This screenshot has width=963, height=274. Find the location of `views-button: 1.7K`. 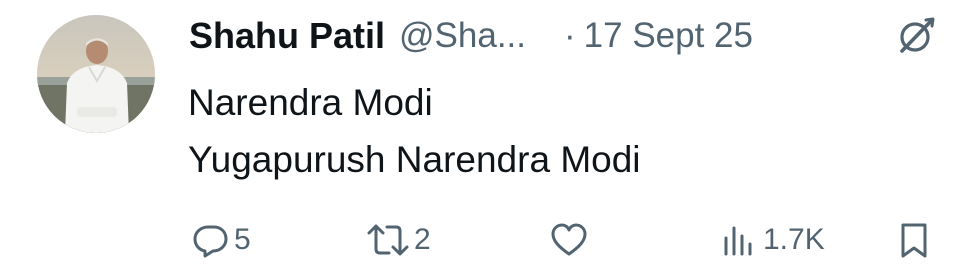

views-button: 1.7K is located at coordinates (772, 240).